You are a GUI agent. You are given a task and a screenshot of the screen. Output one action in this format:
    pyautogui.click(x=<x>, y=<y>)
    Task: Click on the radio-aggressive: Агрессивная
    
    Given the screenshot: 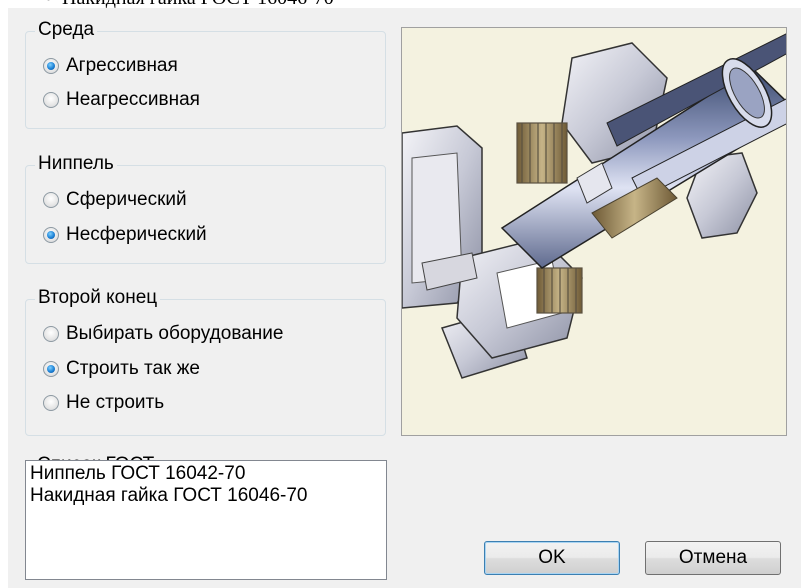 What is the action you would take?
    pyautogui.click(x=110, y=66)
    